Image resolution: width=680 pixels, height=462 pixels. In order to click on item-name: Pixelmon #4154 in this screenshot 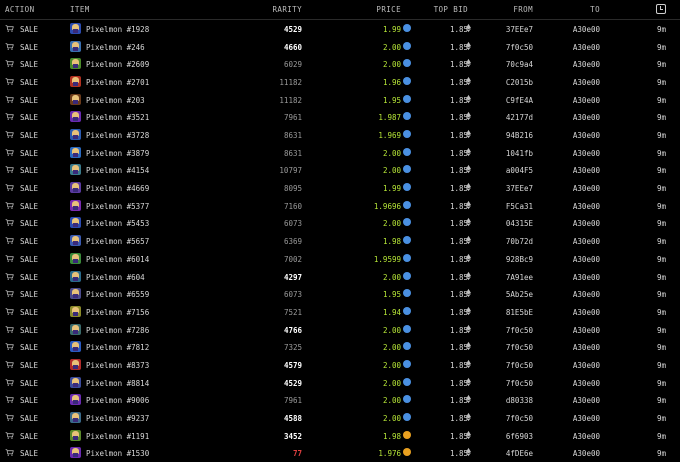, I will do `click(117, 170)`.